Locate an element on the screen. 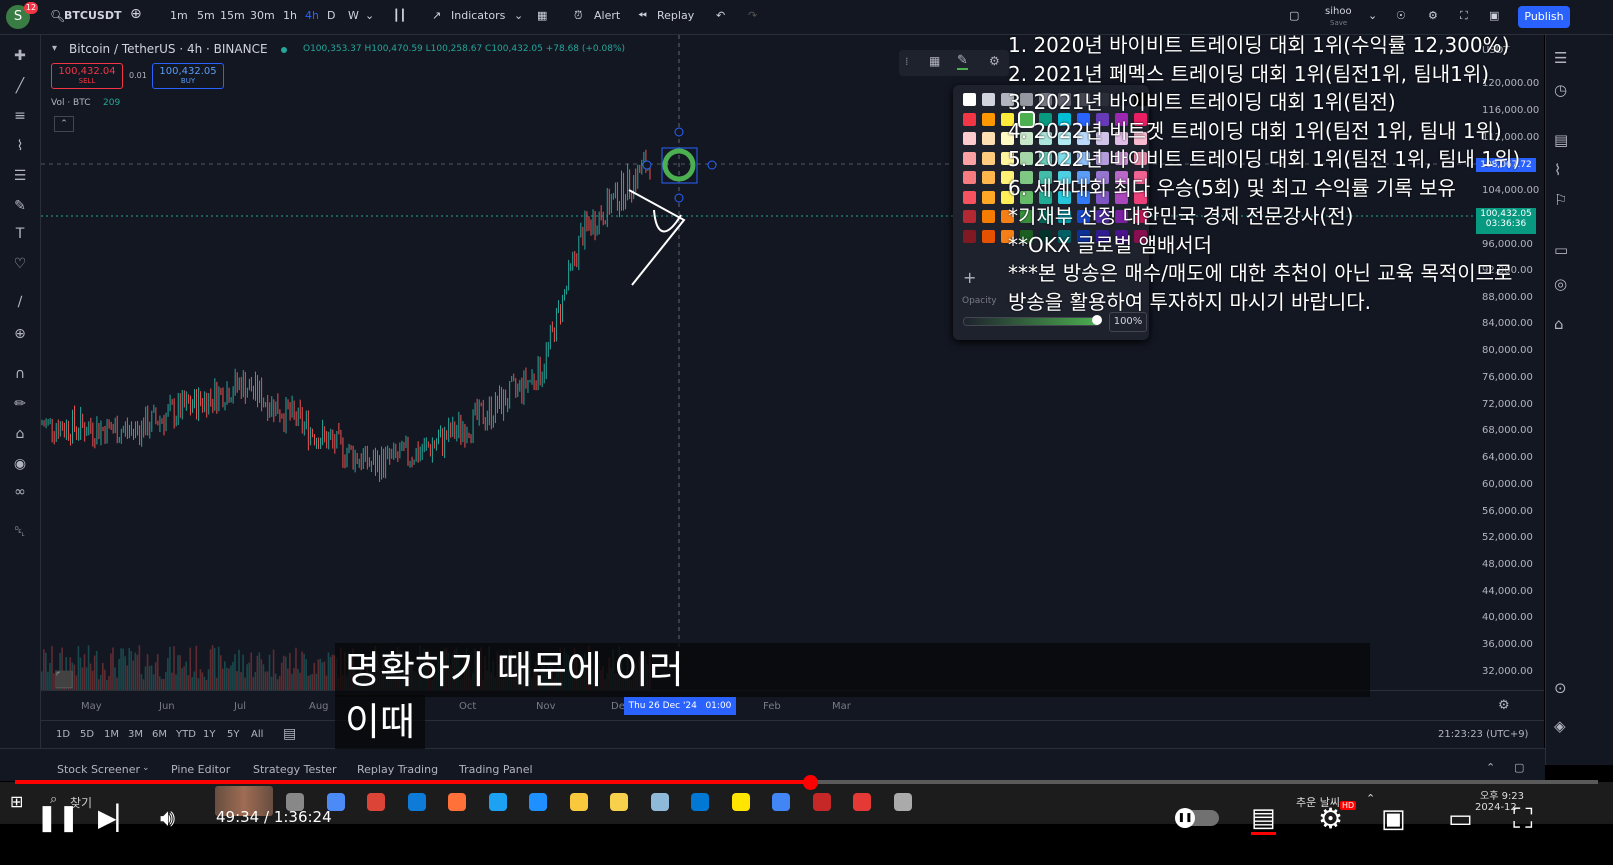  range-1y: 1Y is located at coordinates (209, 734).